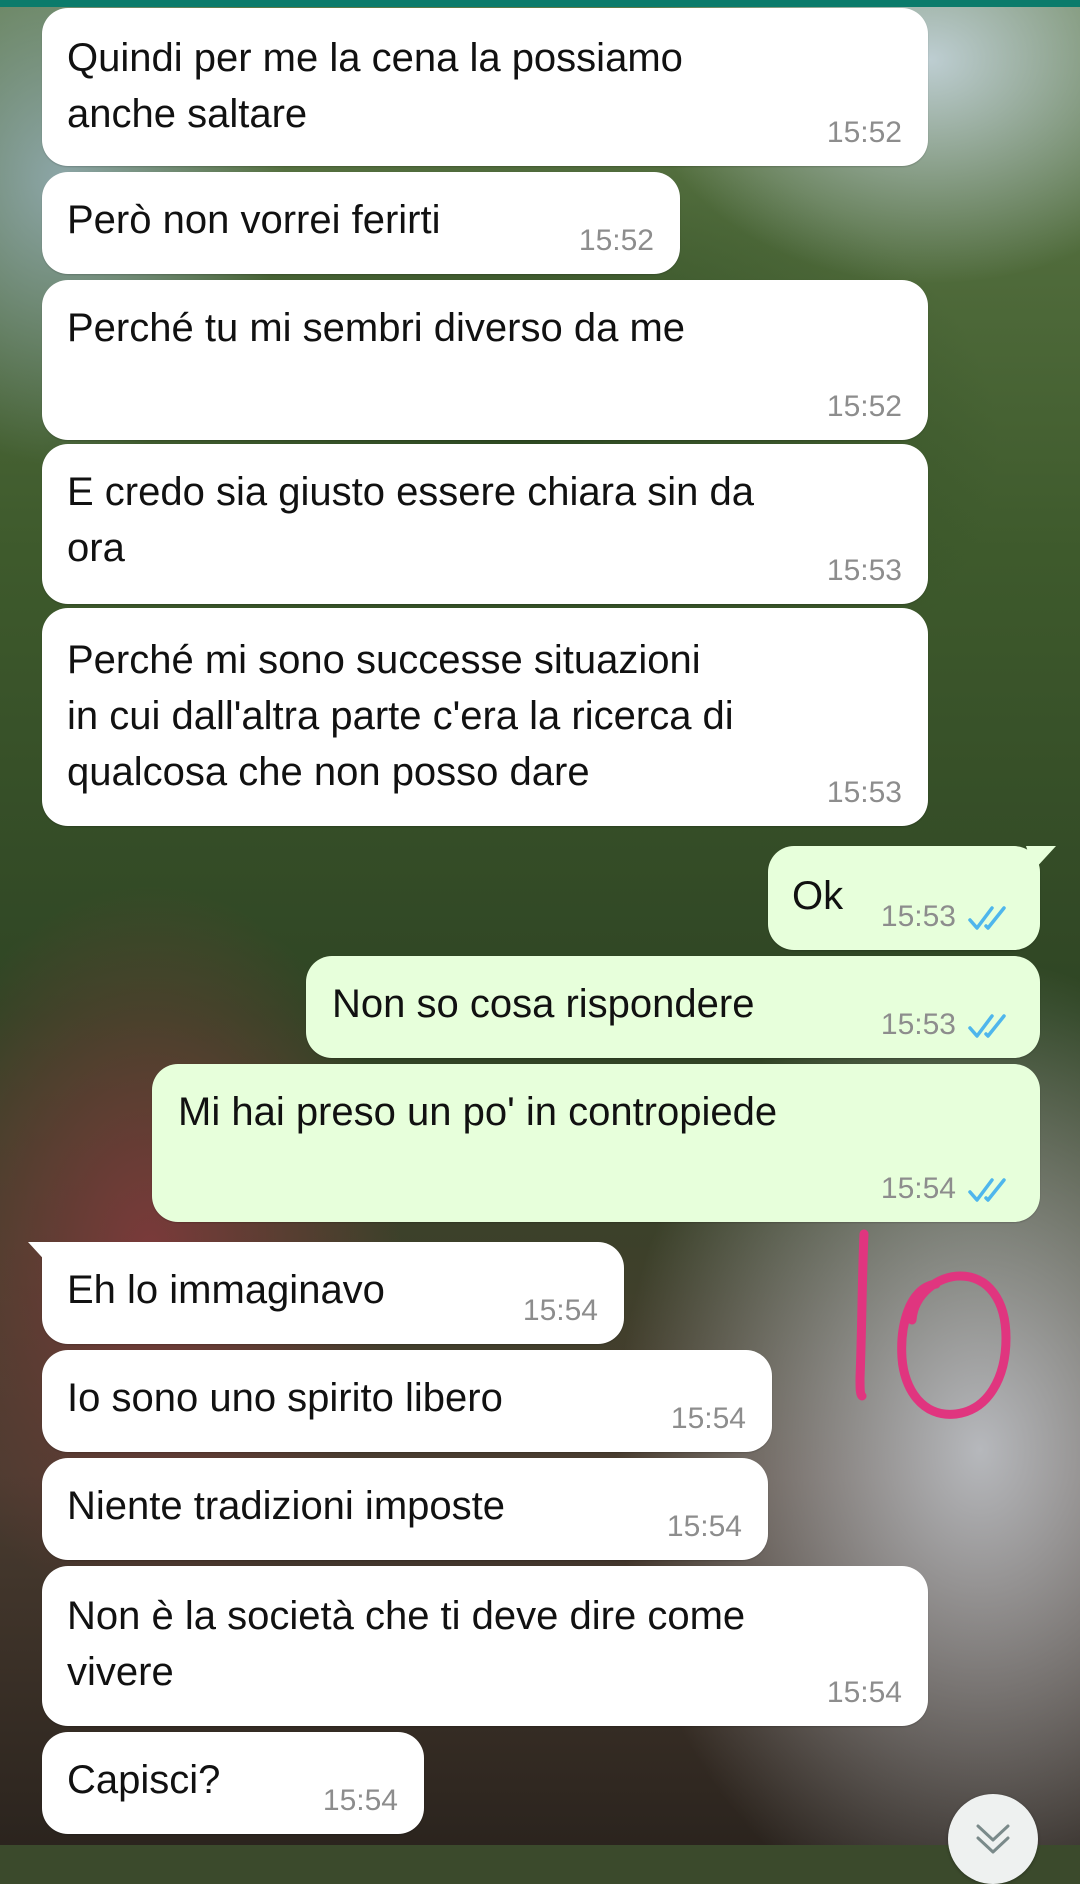 Image resolution: width=1080 pixels, height=1884 pixels. I want to click on message-text: Mi hai preso un po' in contropiede, so click(478, 1112).